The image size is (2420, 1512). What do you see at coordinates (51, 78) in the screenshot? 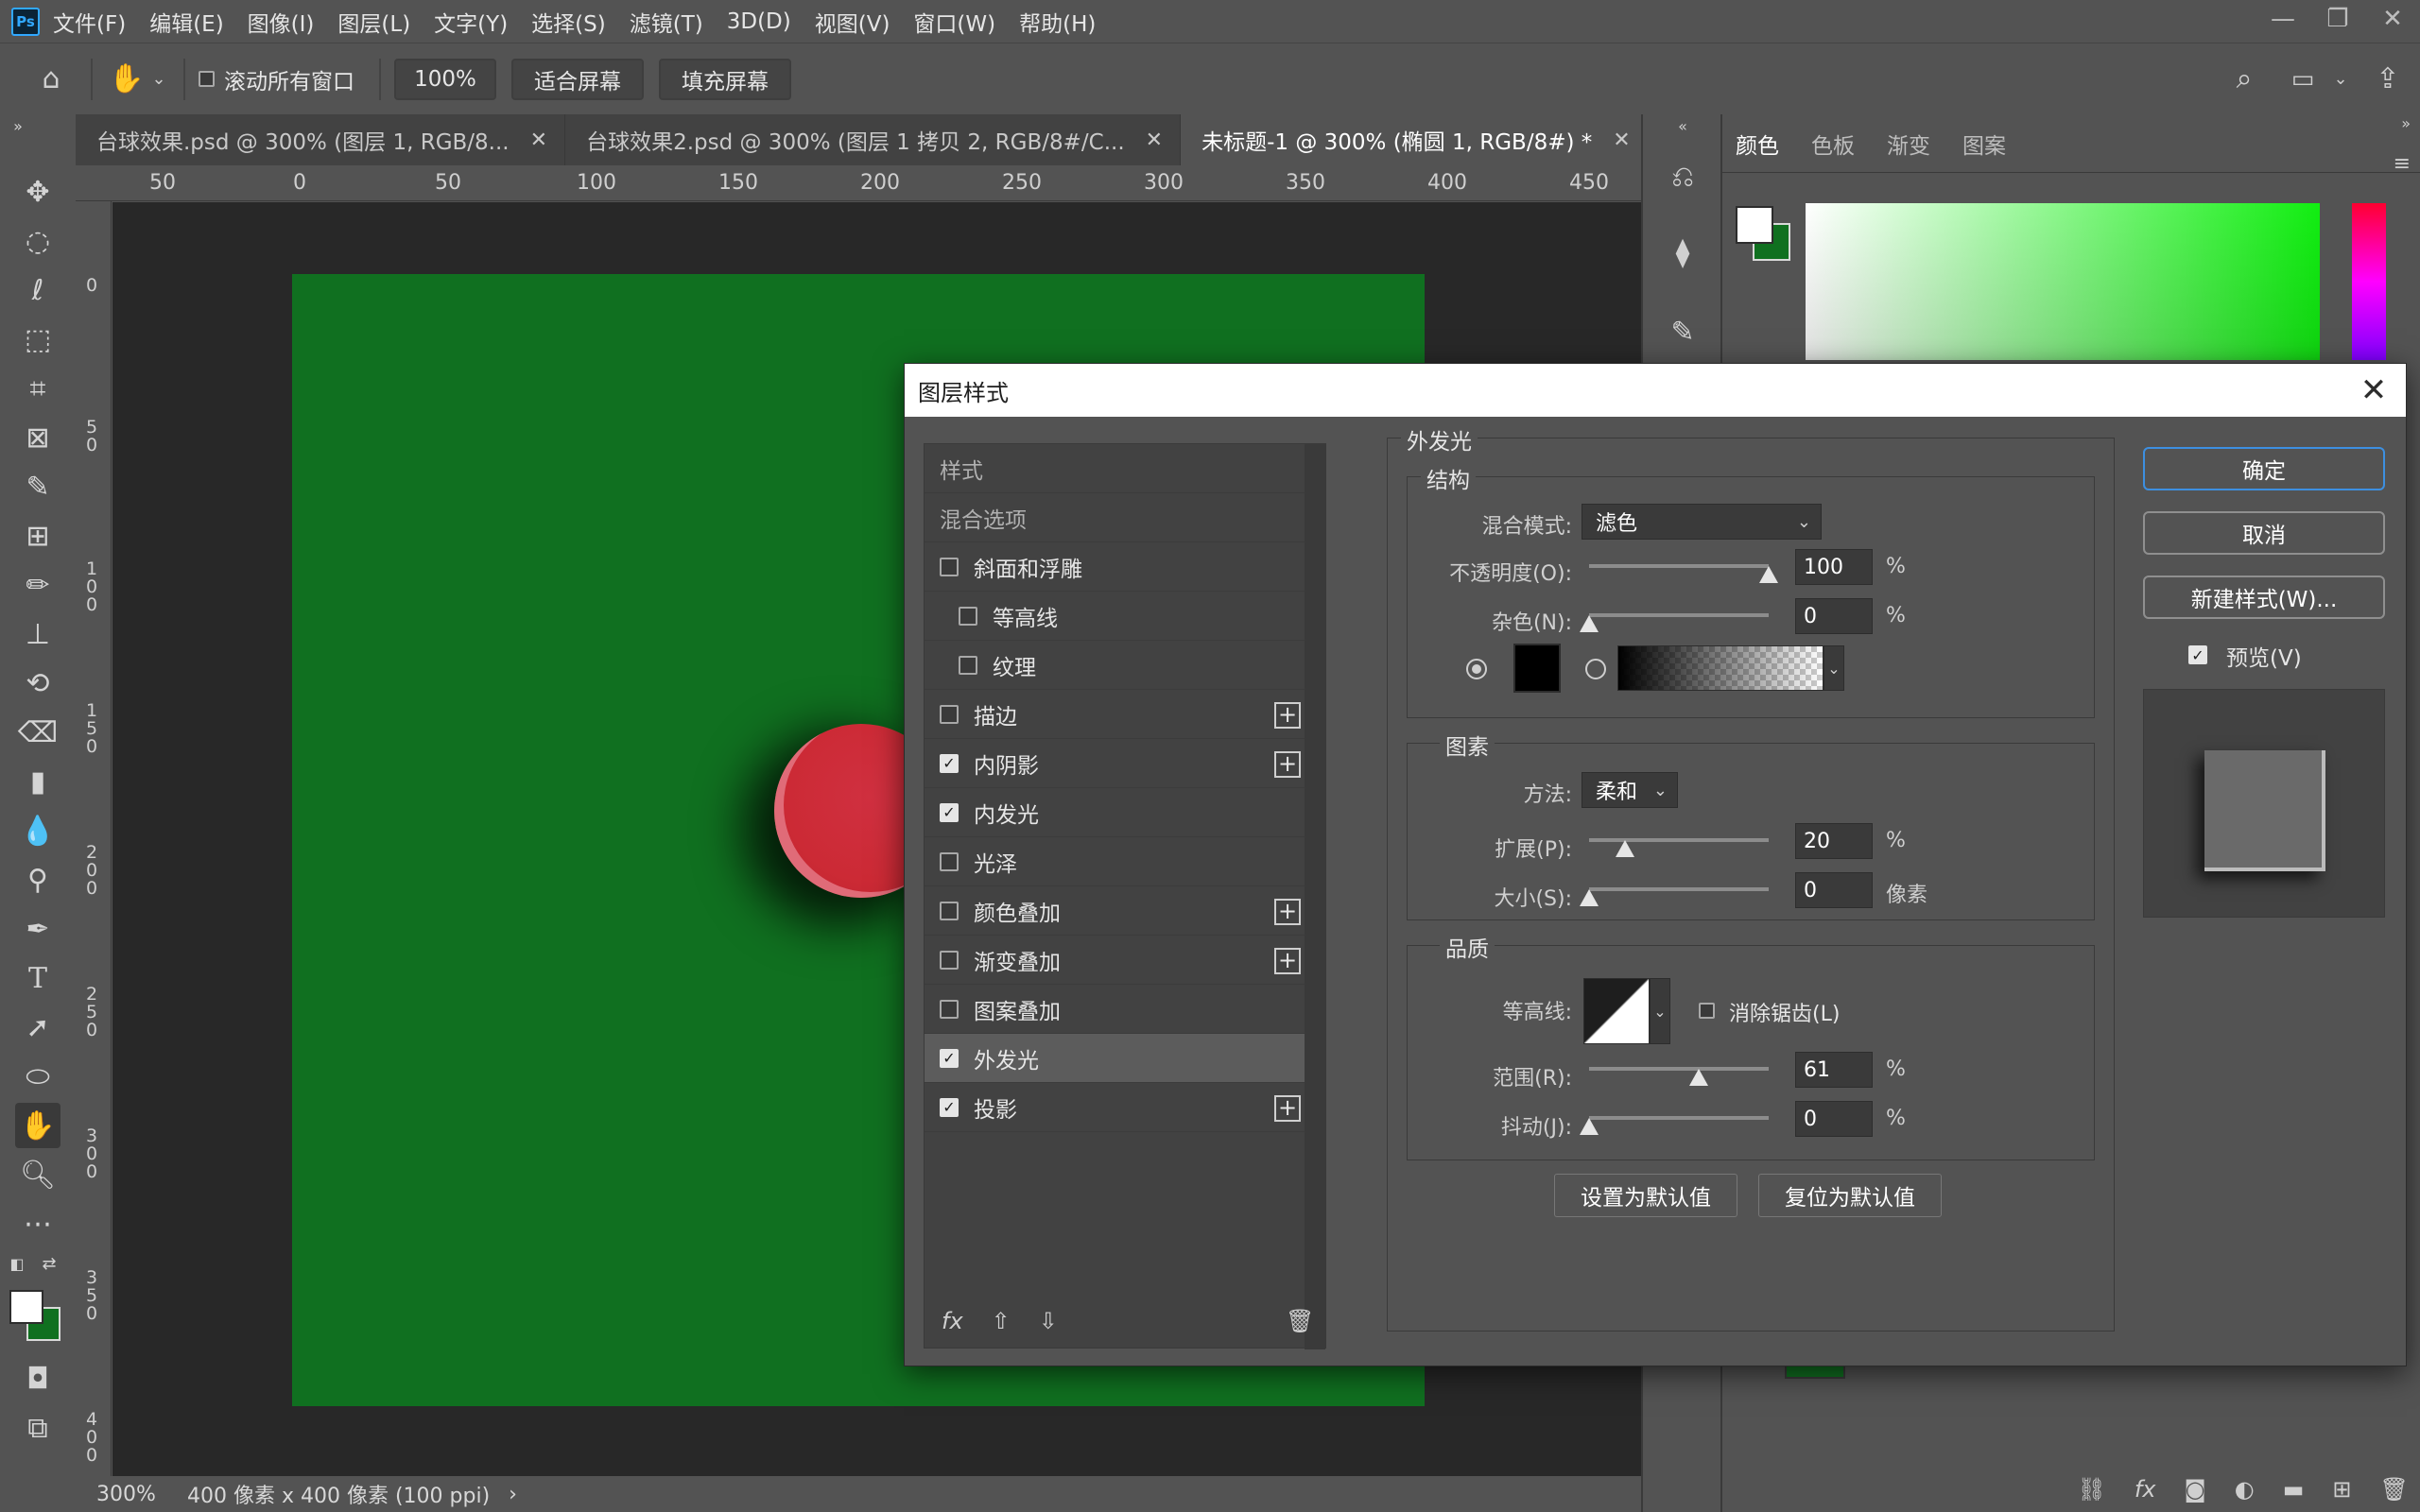
I see `home-icon: ⌂` at bounding box center [51, 78].